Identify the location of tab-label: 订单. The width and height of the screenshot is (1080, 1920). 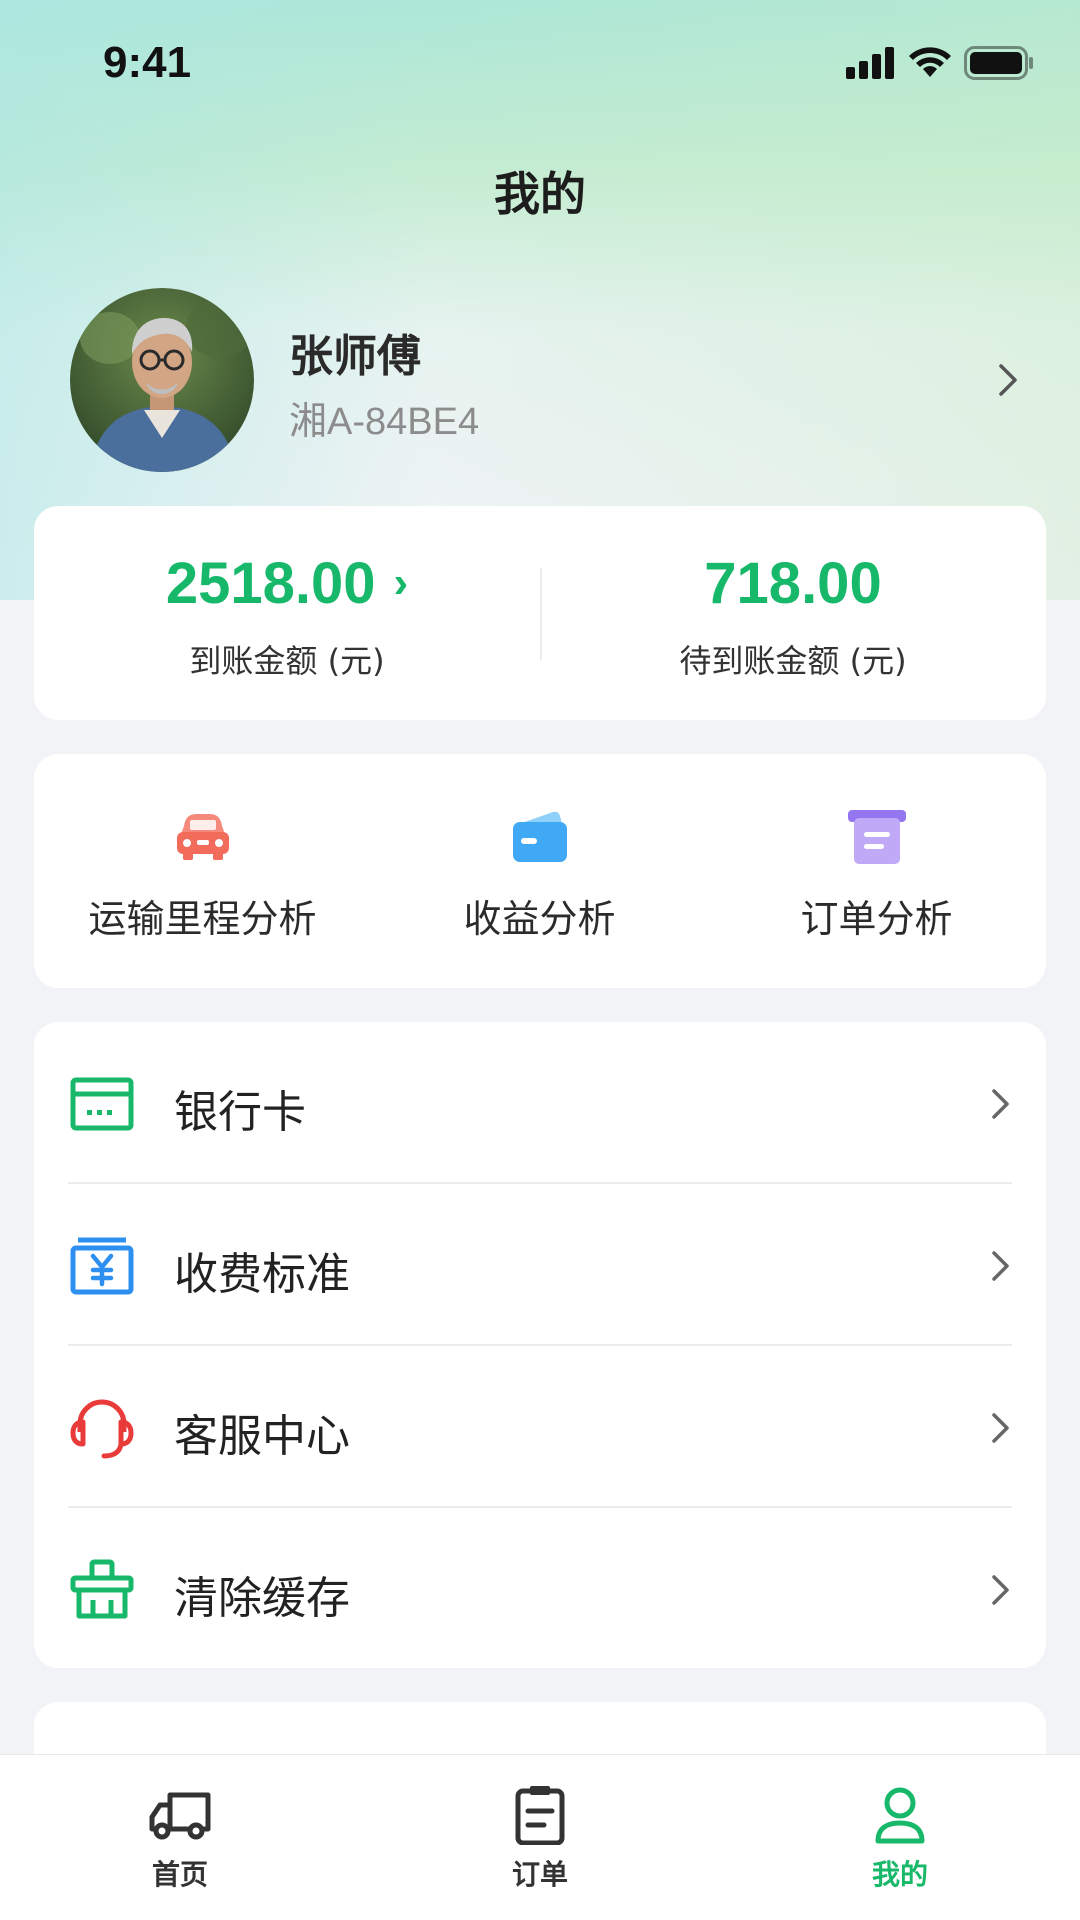
(539, 1874).